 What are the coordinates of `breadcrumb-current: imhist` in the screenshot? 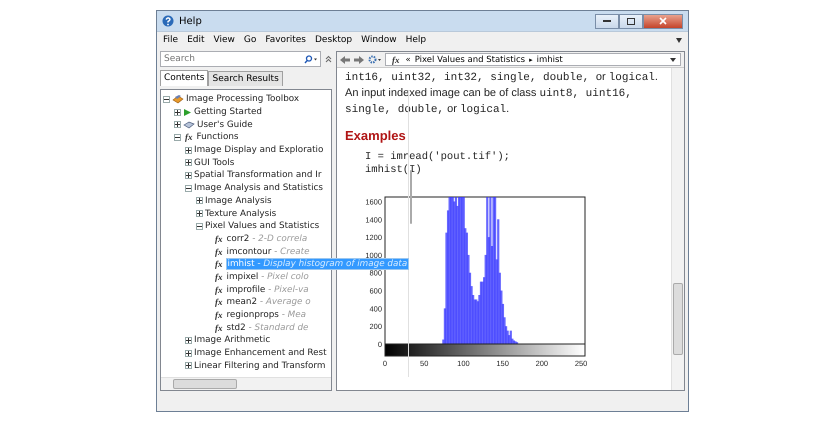 It's located at (549, 59).